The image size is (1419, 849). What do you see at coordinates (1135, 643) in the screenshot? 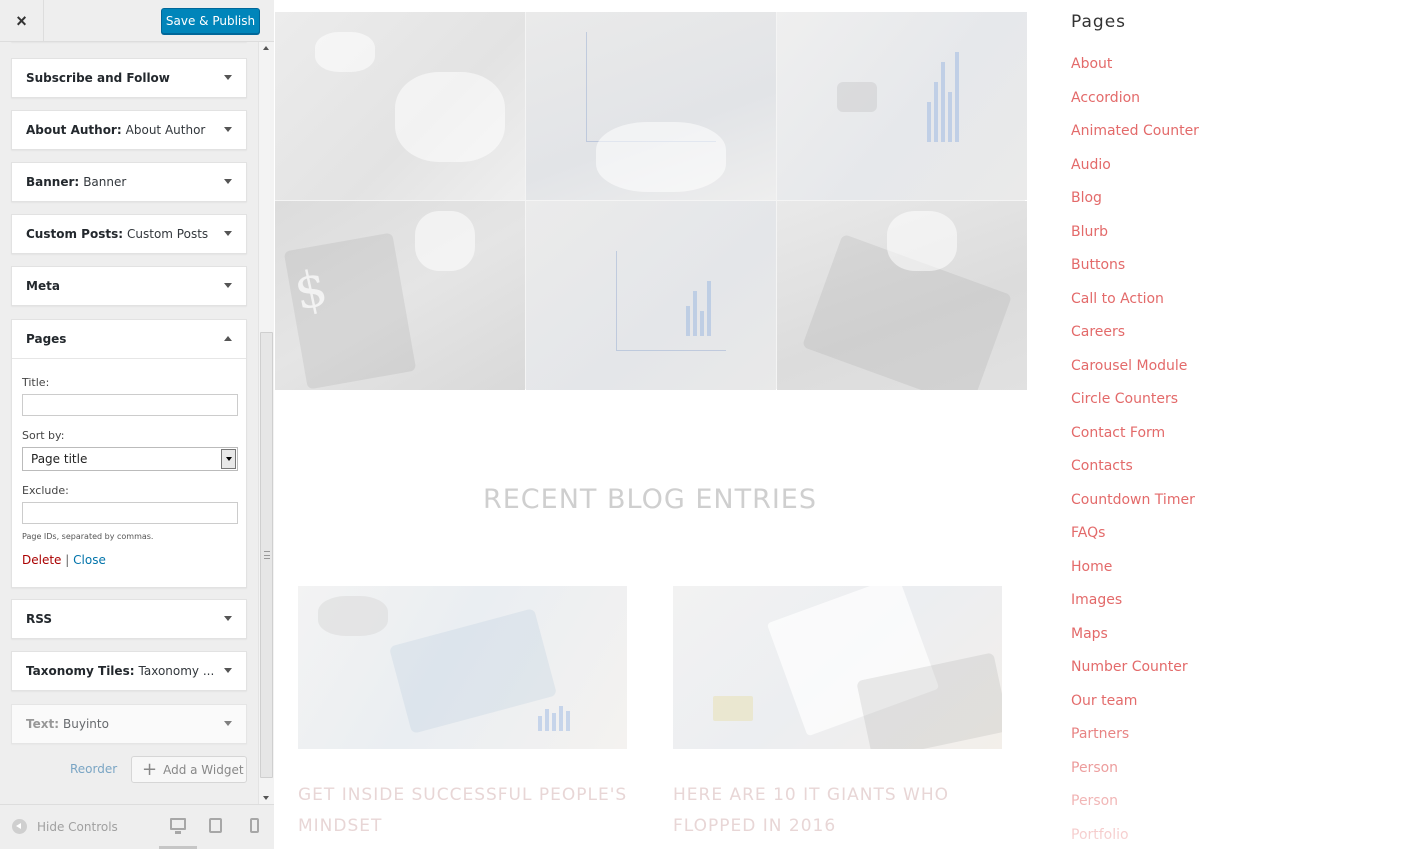
I see `page-link: Maps` at bounding box center [1135, 643].